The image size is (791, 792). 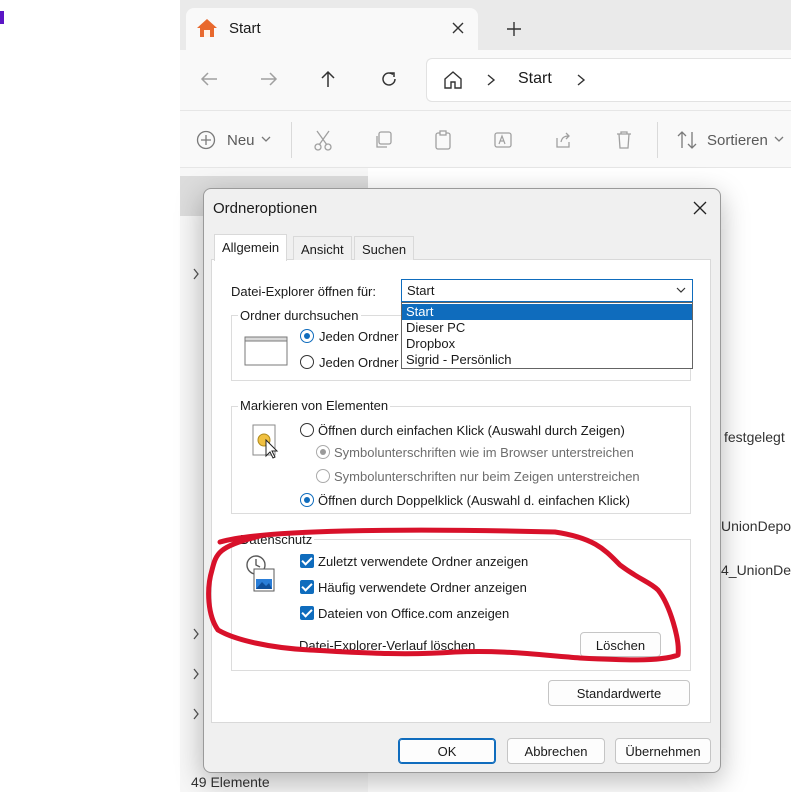 I want to click on sort-button-label: Sortieren, so click(x=737, y=140).